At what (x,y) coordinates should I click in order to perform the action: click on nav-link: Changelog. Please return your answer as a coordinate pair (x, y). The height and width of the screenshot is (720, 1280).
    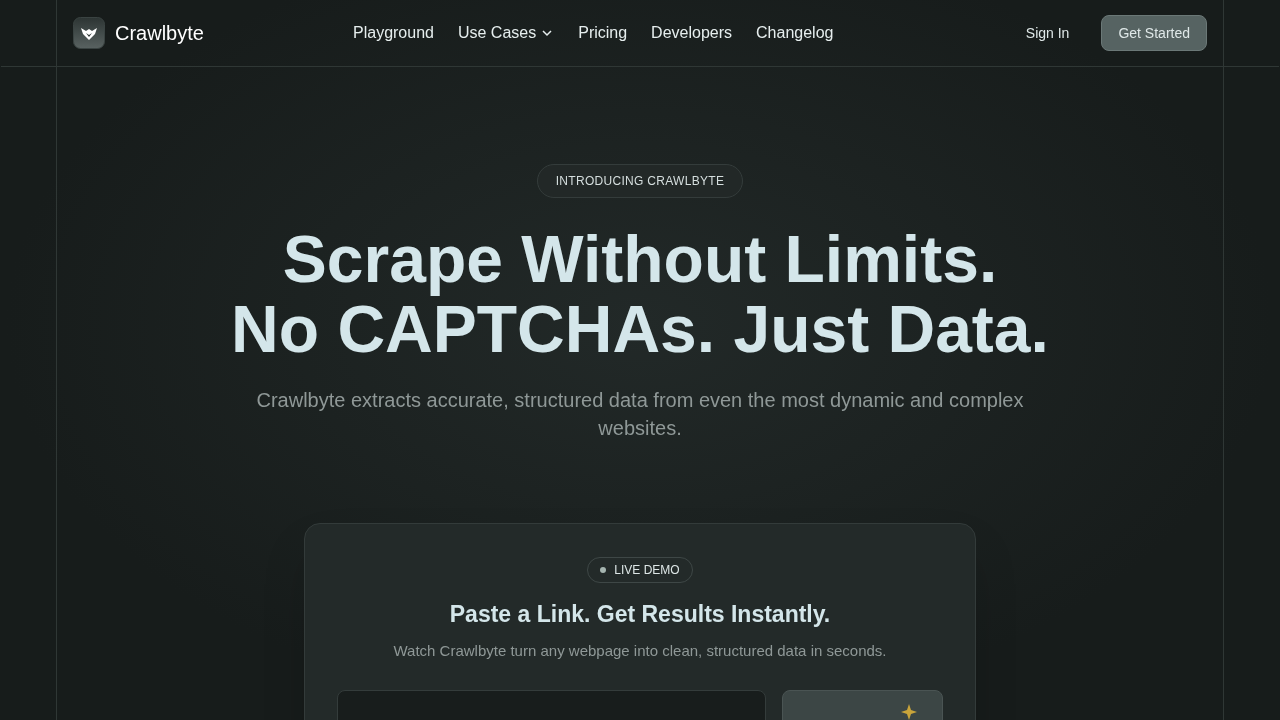
    Looking at the image, I should click on (795, 33).